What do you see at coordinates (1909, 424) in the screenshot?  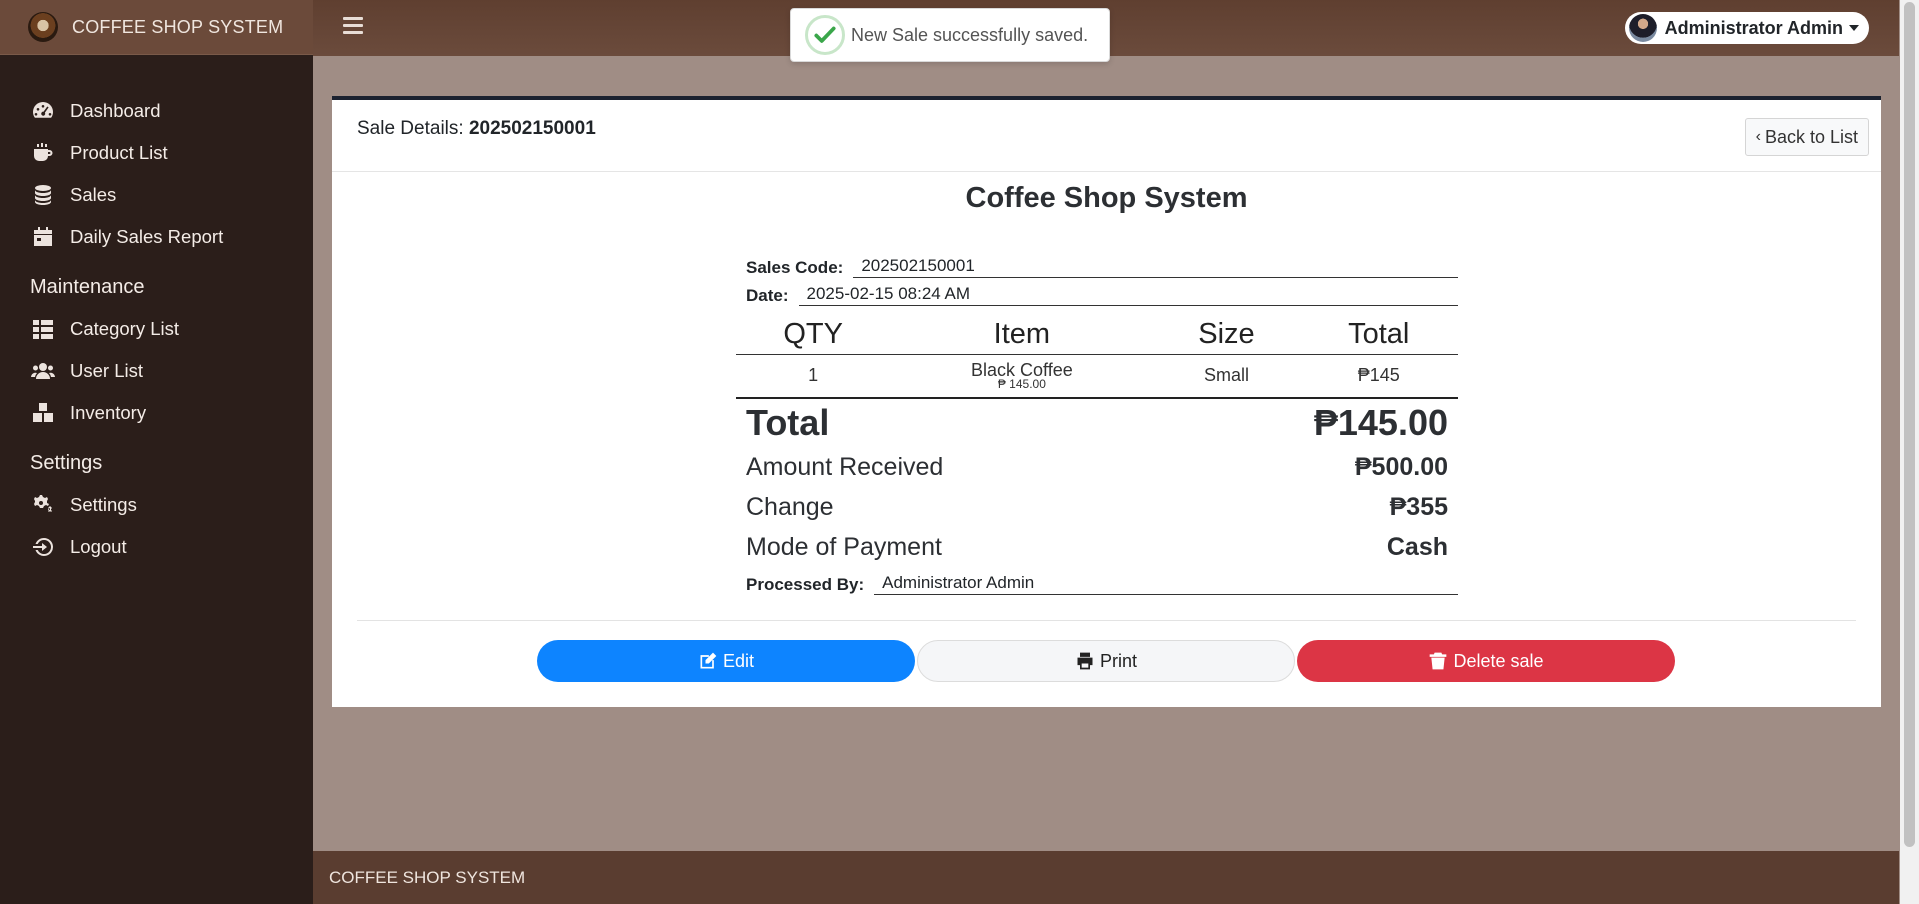 I see `scrollbar-thumb` at bounding box center [1909, 424].